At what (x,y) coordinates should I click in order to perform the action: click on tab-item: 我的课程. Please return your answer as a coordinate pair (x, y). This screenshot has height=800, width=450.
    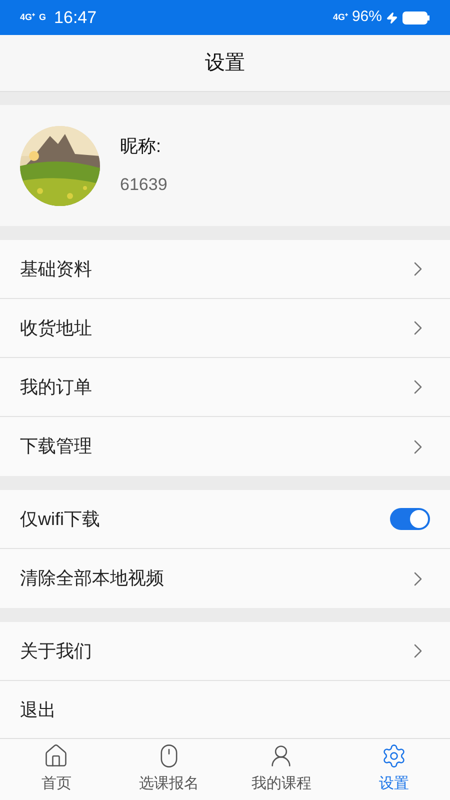
    Looking at the image, I should click on (281, 769).